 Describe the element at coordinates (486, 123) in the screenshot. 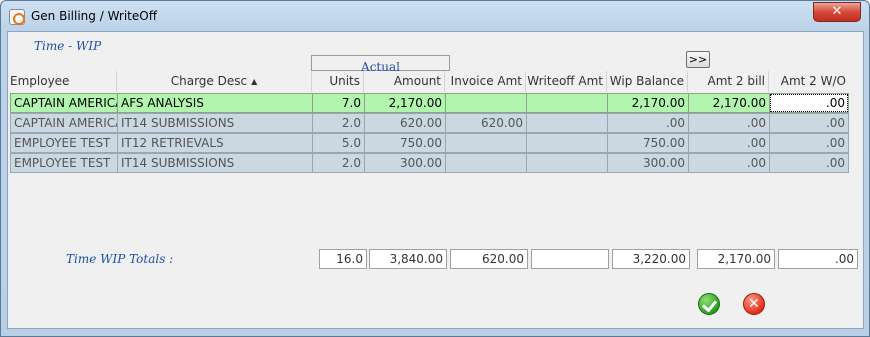

I see `invoice-amt-cell: 620.00` at that location.